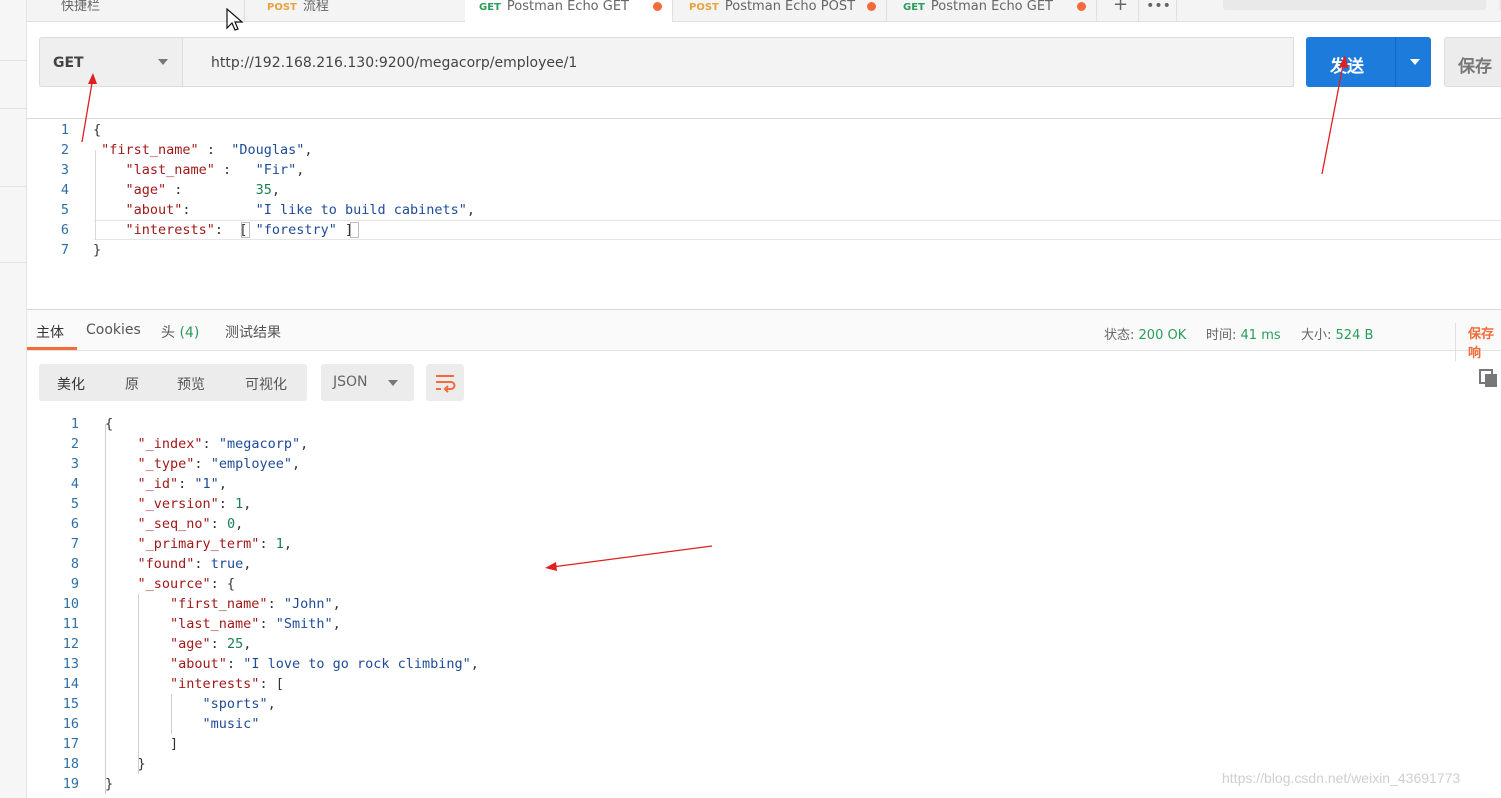  Describe the element at coordinates (70, 784) in the screenshot. I see `line-number: 19` at that location.